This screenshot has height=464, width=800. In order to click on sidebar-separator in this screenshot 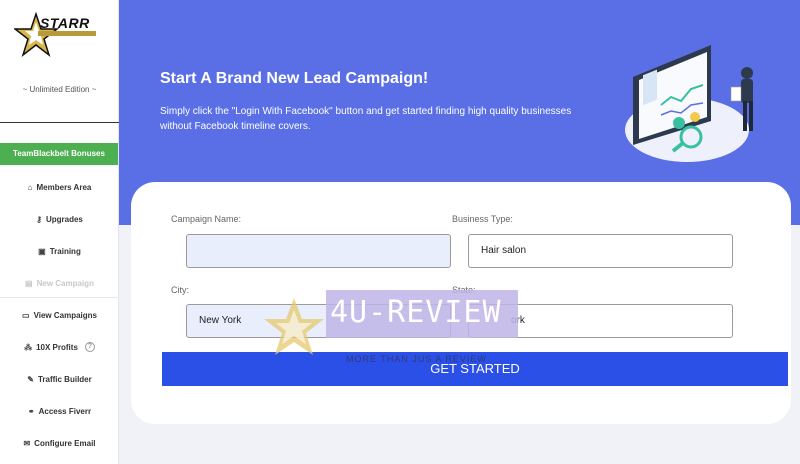, I will do `click(59, 297)`.